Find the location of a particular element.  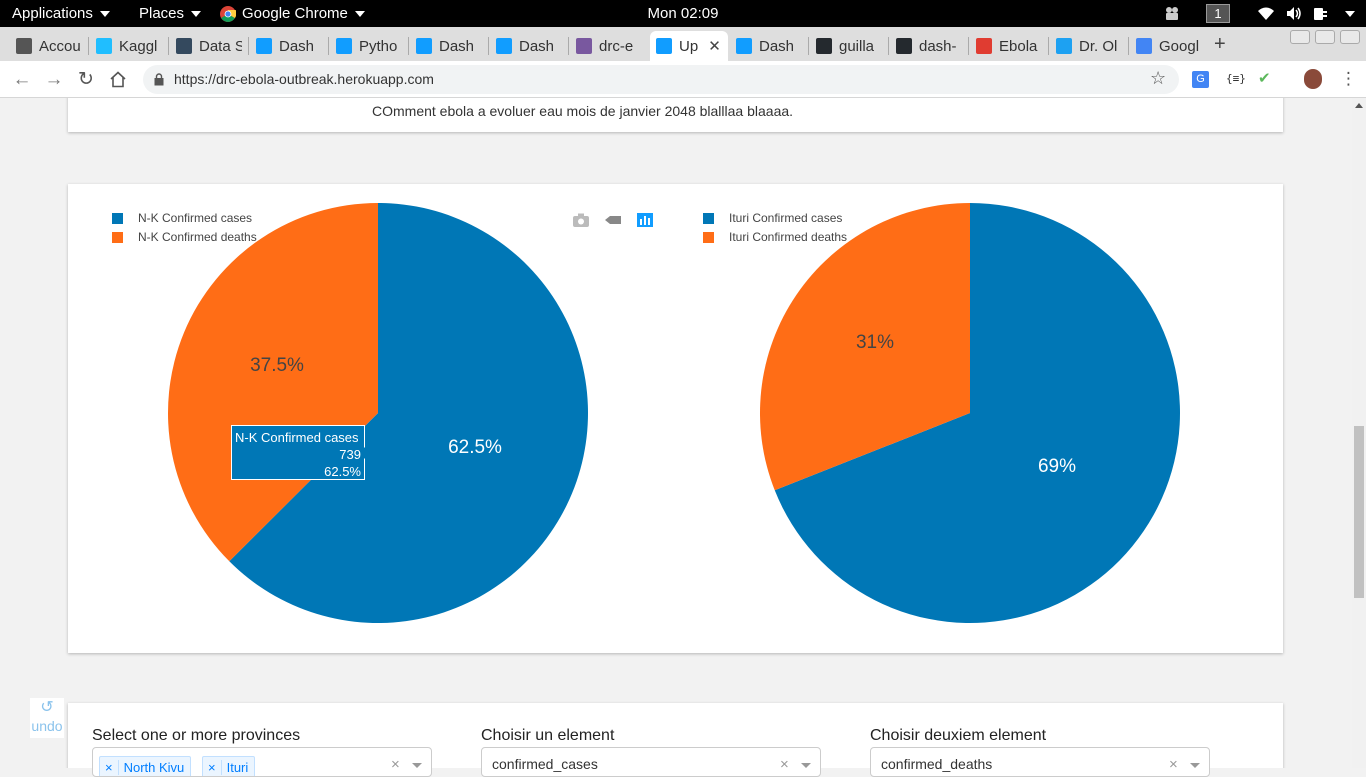

legend-item-ituri-cases: Ituri Confirmed cases is located at coordinates (772, 218).